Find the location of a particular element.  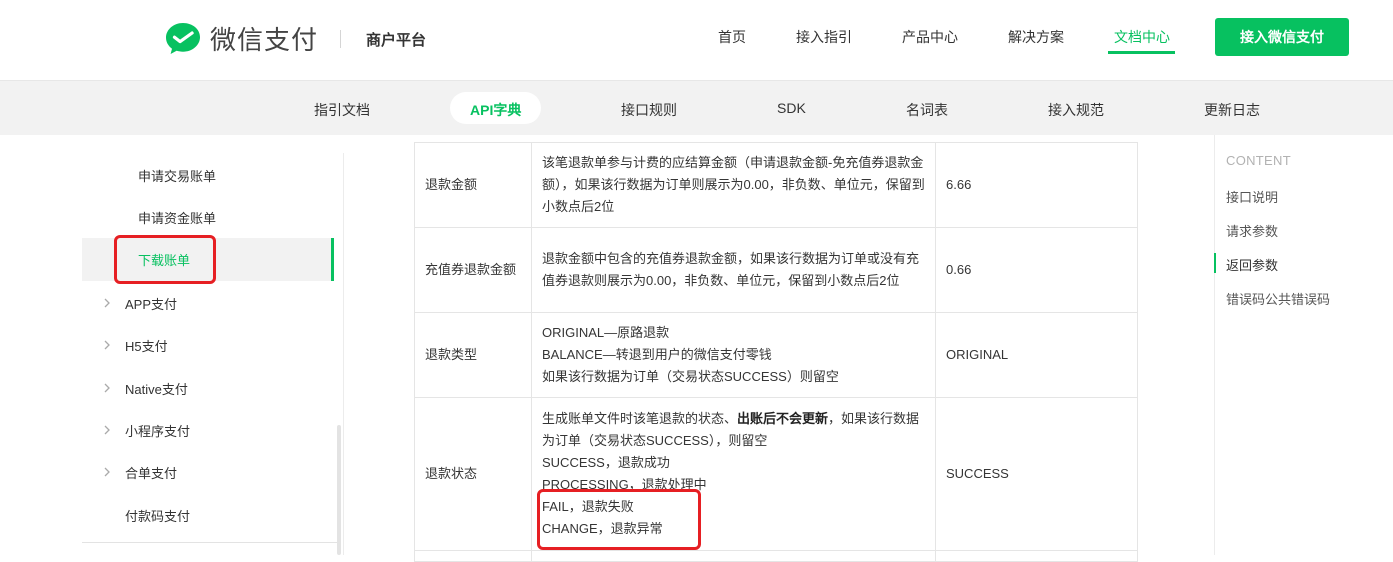

tab-changelog: 更新日志 is located at coordinates (1232, 110).